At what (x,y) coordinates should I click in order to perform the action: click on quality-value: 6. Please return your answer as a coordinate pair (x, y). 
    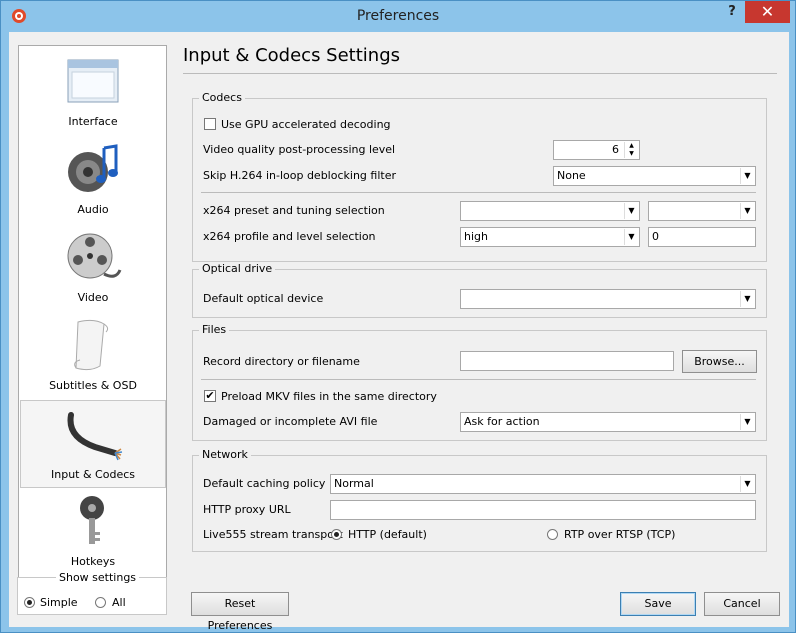
    Looking at the image, I should click on (615, 149).